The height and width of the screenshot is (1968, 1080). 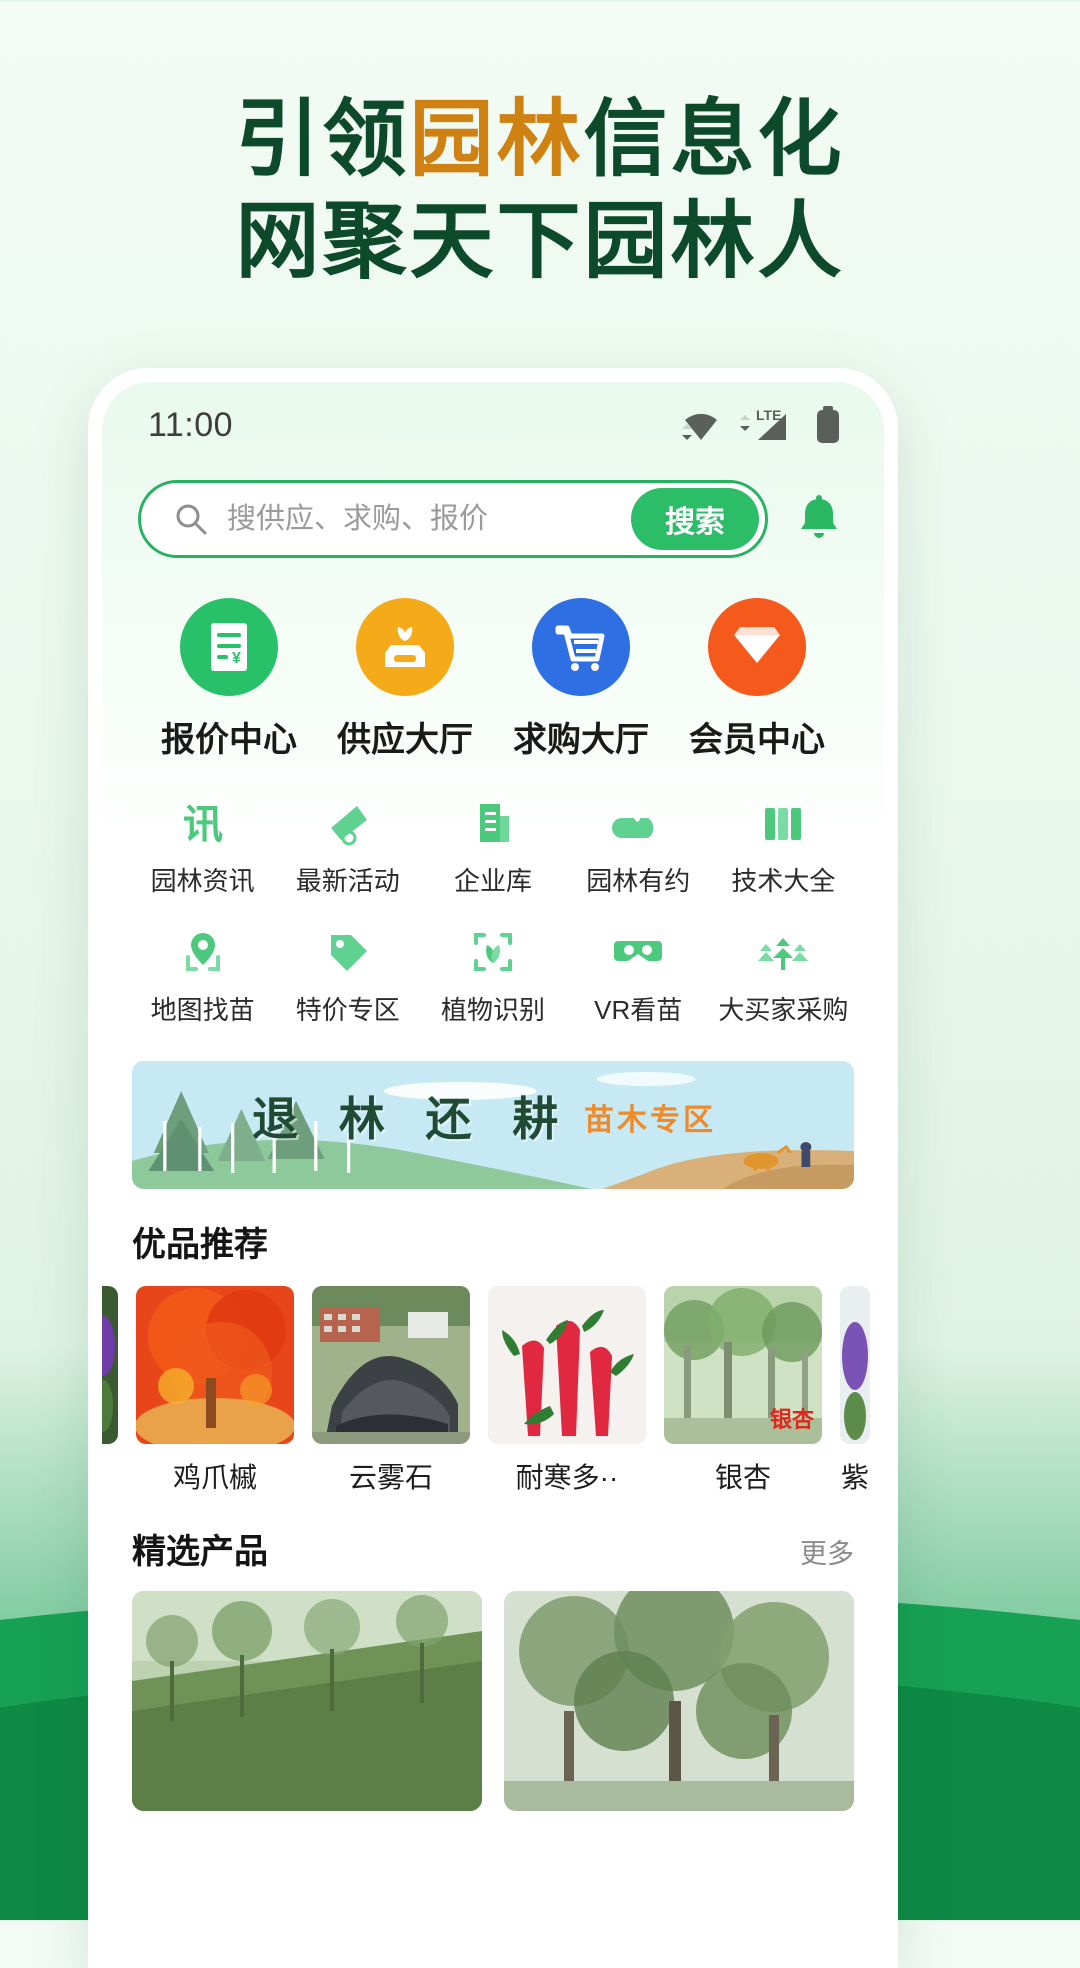 I want to click on tree-group-icon, so click(x=783, y=952).